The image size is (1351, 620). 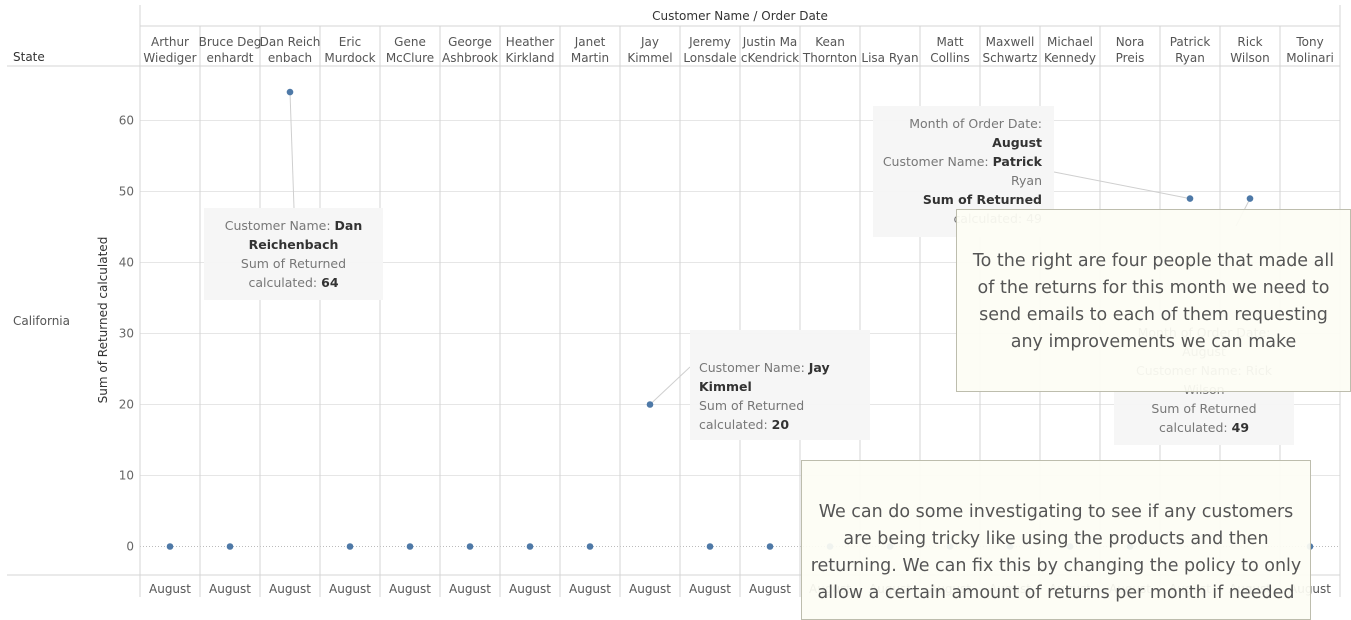 I want to click on customer-name-label: Thornton, so click(x=829, y=58).